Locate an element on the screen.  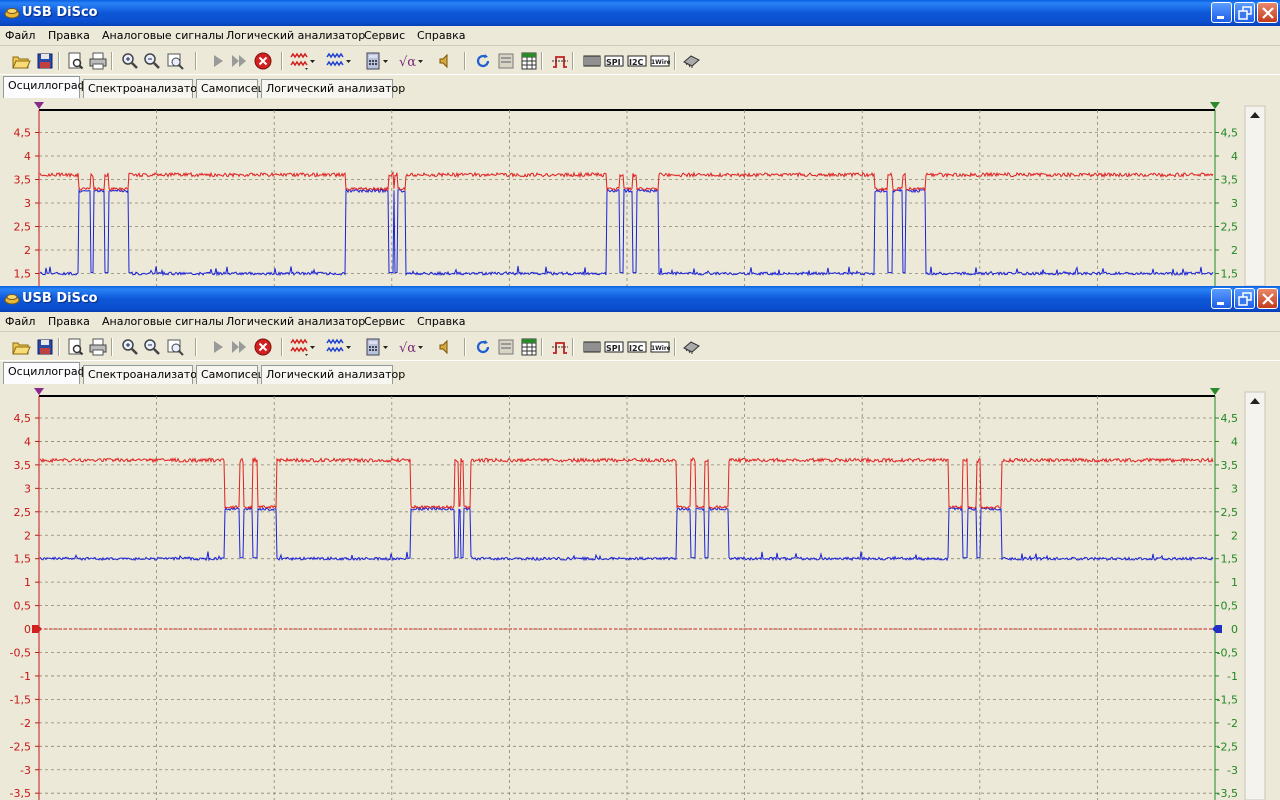
svg-text: I2C is located at coordinates (636, 62).